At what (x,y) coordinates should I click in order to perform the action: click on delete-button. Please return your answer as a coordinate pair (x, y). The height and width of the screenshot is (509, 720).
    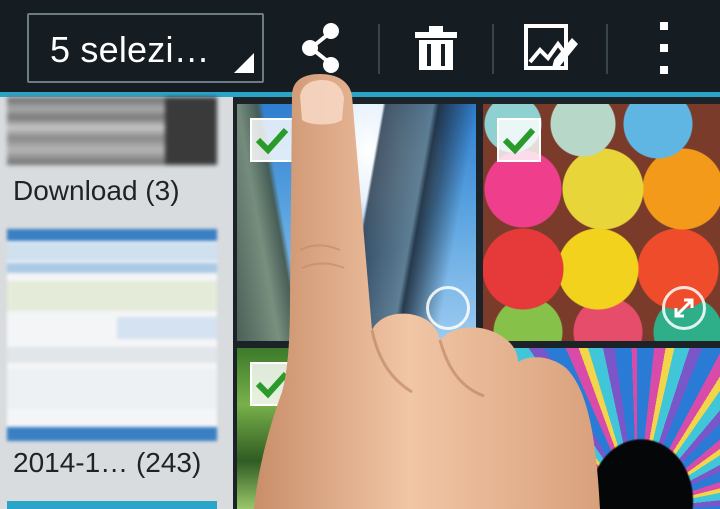
    Looking at the image, I should click on (436, 48).